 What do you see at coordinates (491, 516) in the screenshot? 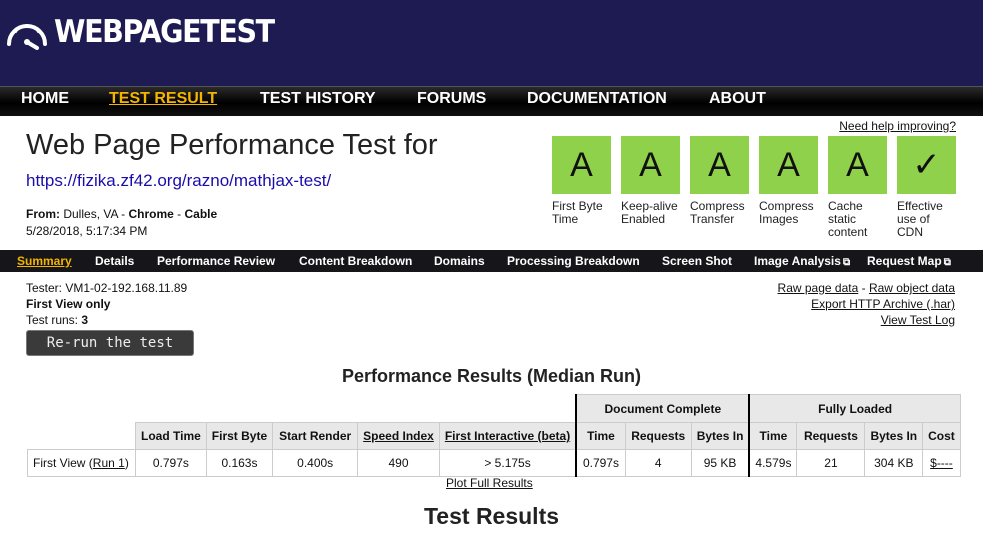
I see `test-results-heading: Test Results` at bounding box center [491, 516].